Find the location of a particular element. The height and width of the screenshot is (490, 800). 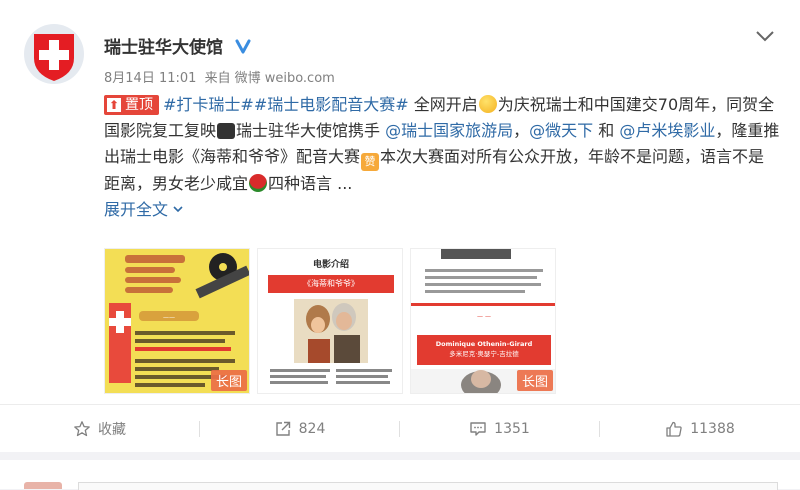

repost-count: 824 is located at coordinates (312, 429).